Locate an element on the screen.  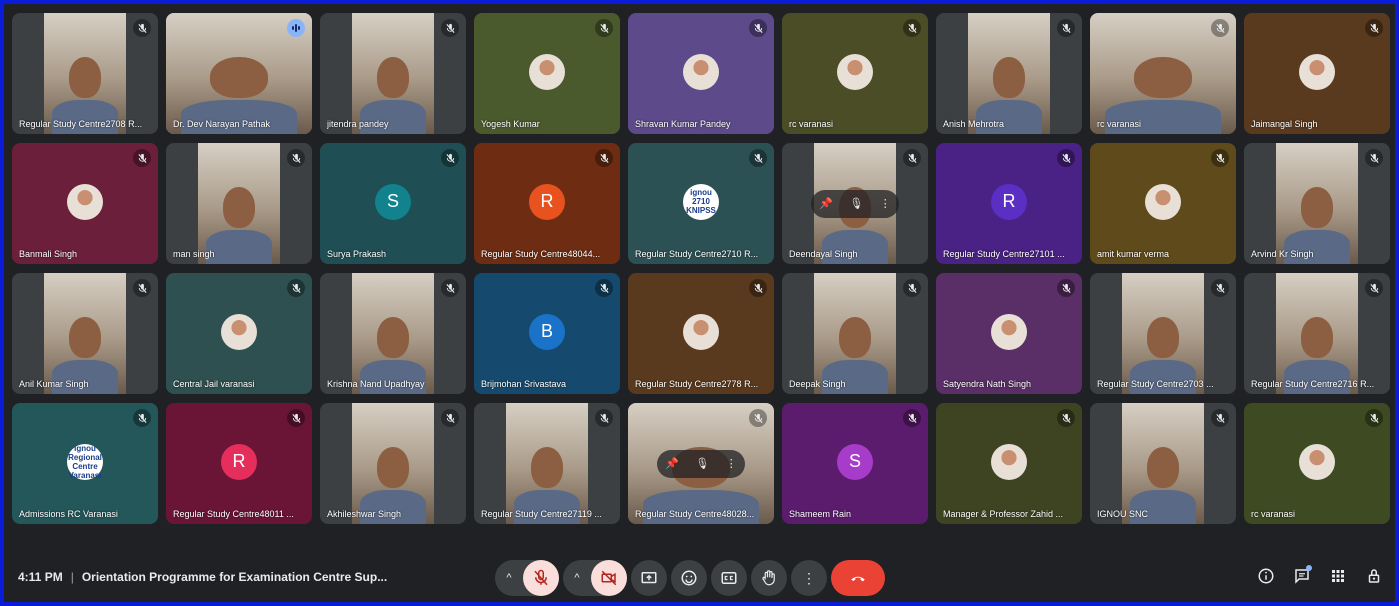
captions-button is located at coordinates (729, 578).